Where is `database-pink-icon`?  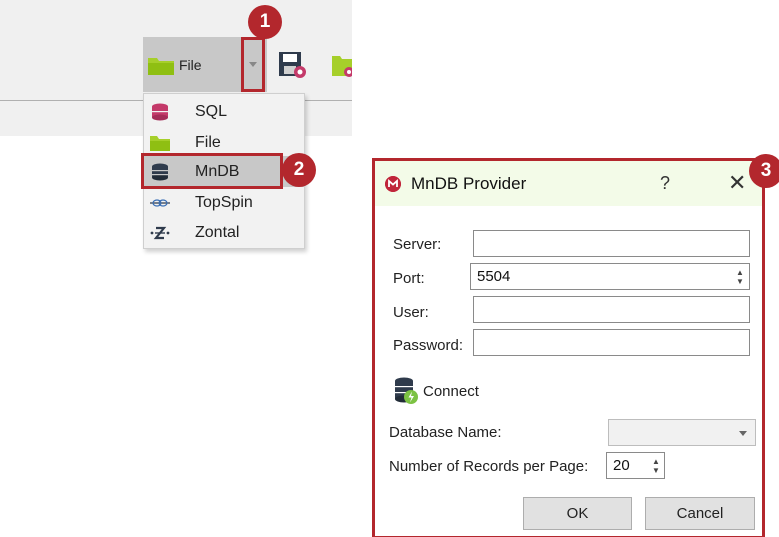 database-pink-icon is located at coordinates (160, 112).